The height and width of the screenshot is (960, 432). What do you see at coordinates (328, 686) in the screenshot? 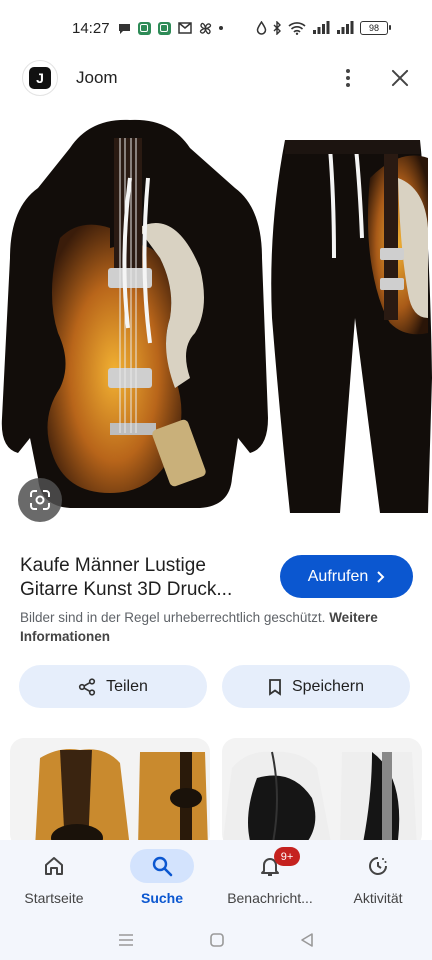
I see `save-button-label: Speichern` at bounding box center [328, 686].